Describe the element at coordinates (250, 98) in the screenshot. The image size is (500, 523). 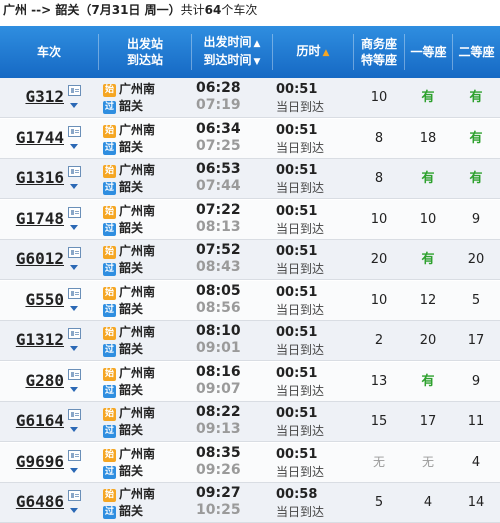
I see `train-row: G312 始广州南过韶关 06:28 07:19 00:51 当日到达 10 有 有` at that location.